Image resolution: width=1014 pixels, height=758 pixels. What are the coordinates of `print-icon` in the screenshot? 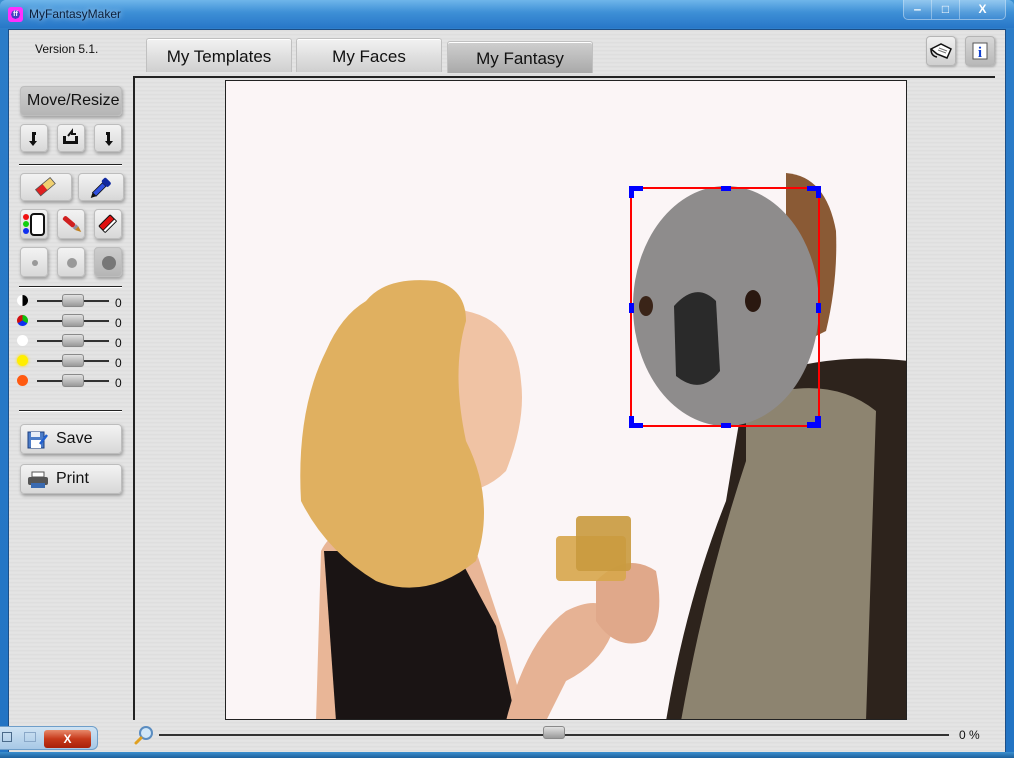 It's located at (38, 479).